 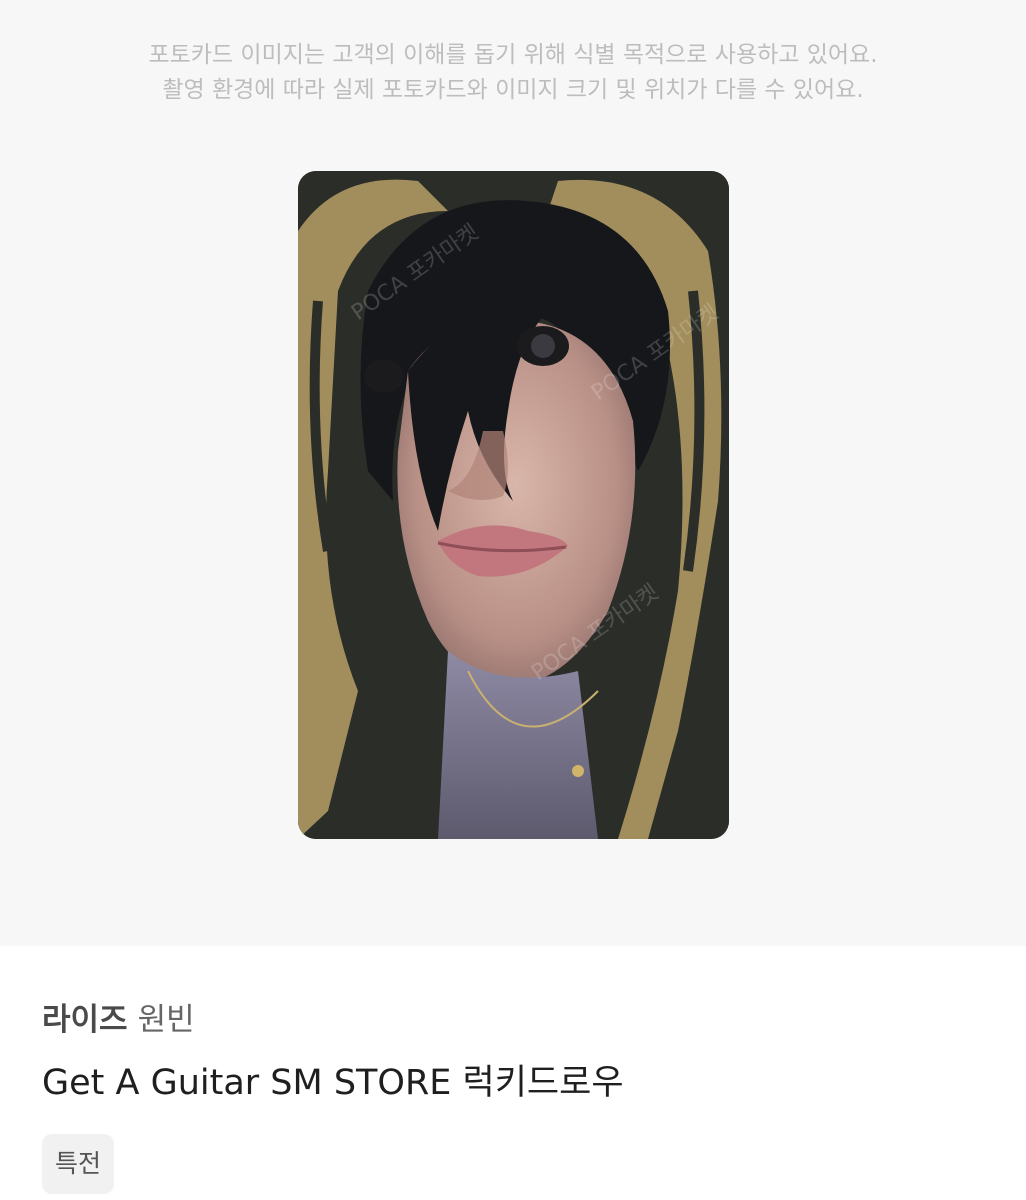 I want to click on group-name: 라이즈, so click(x=85, y=1020).